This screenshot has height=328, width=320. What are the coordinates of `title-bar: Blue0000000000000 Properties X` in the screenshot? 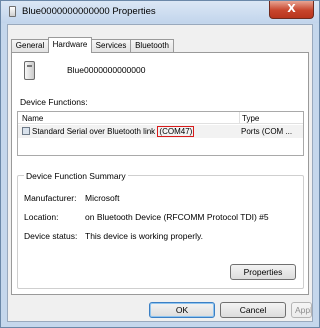 It's located at (160, 12).